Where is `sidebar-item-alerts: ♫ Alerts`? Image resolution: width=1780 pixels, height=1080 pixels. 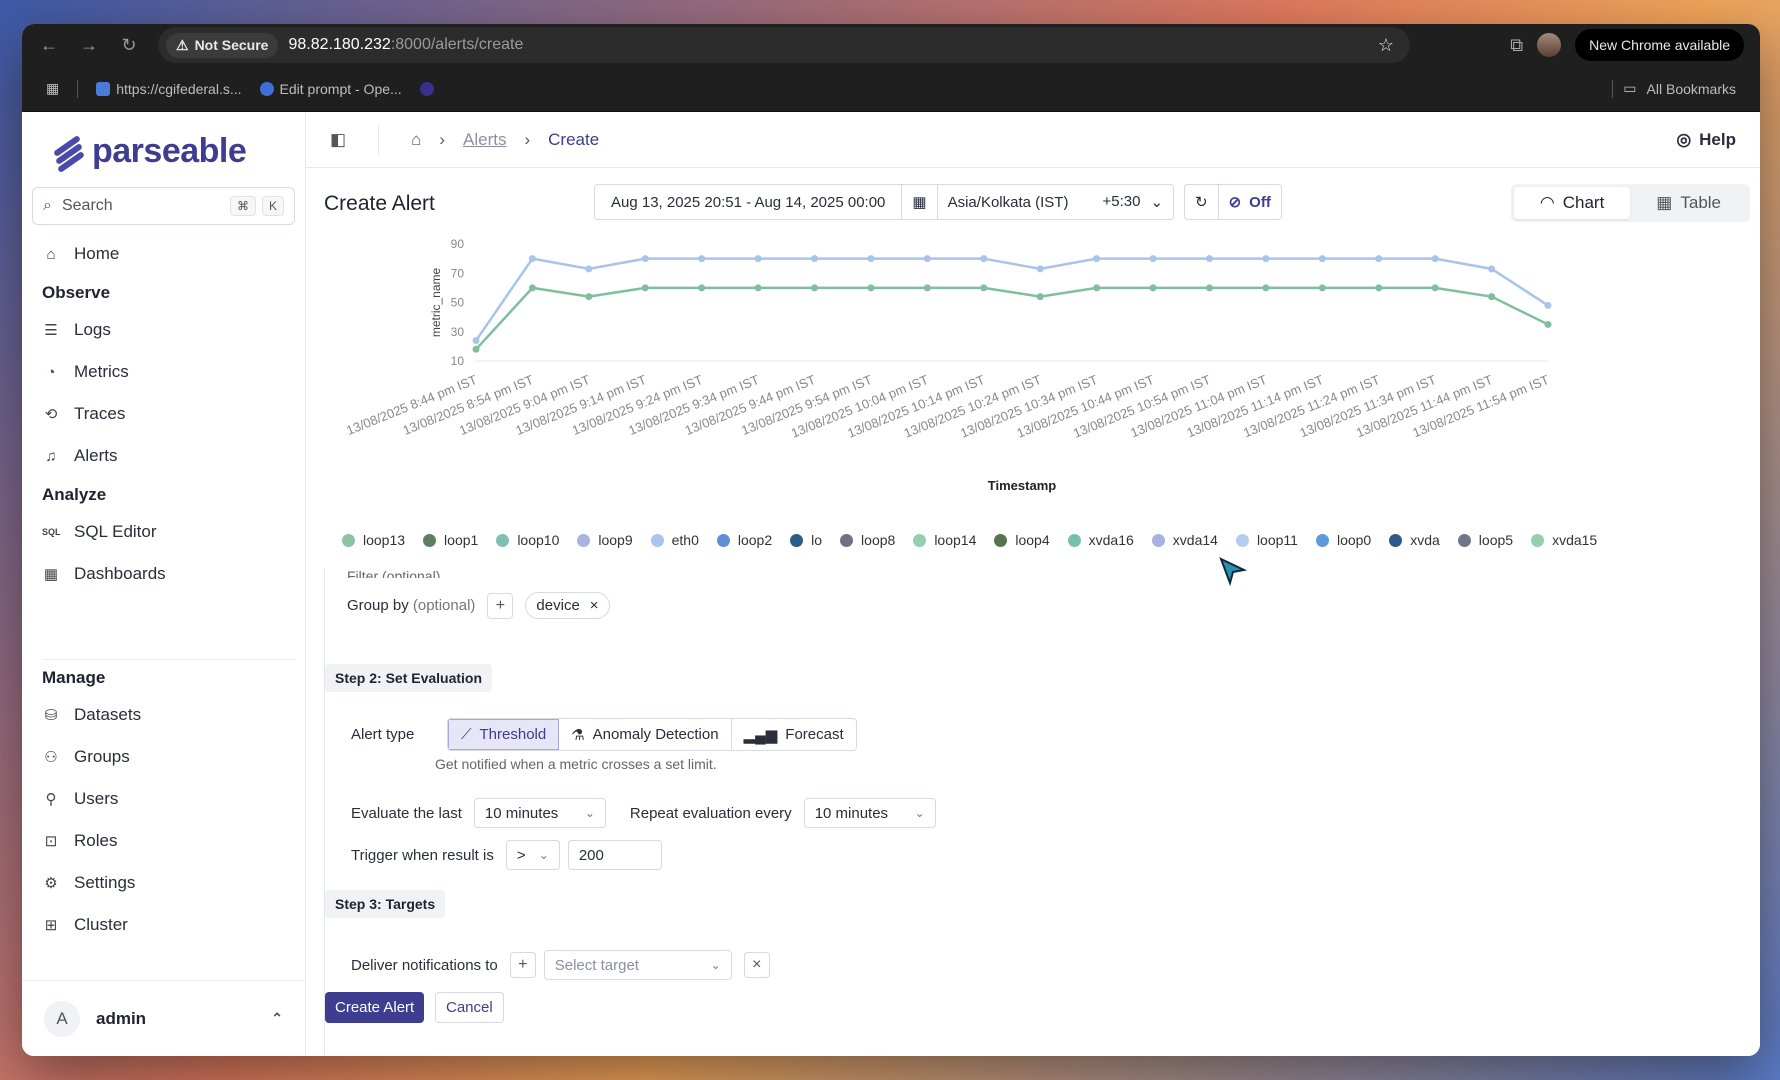
sidebar-item-alerts: ♫ Alerts is located at coordinates (163, 456).